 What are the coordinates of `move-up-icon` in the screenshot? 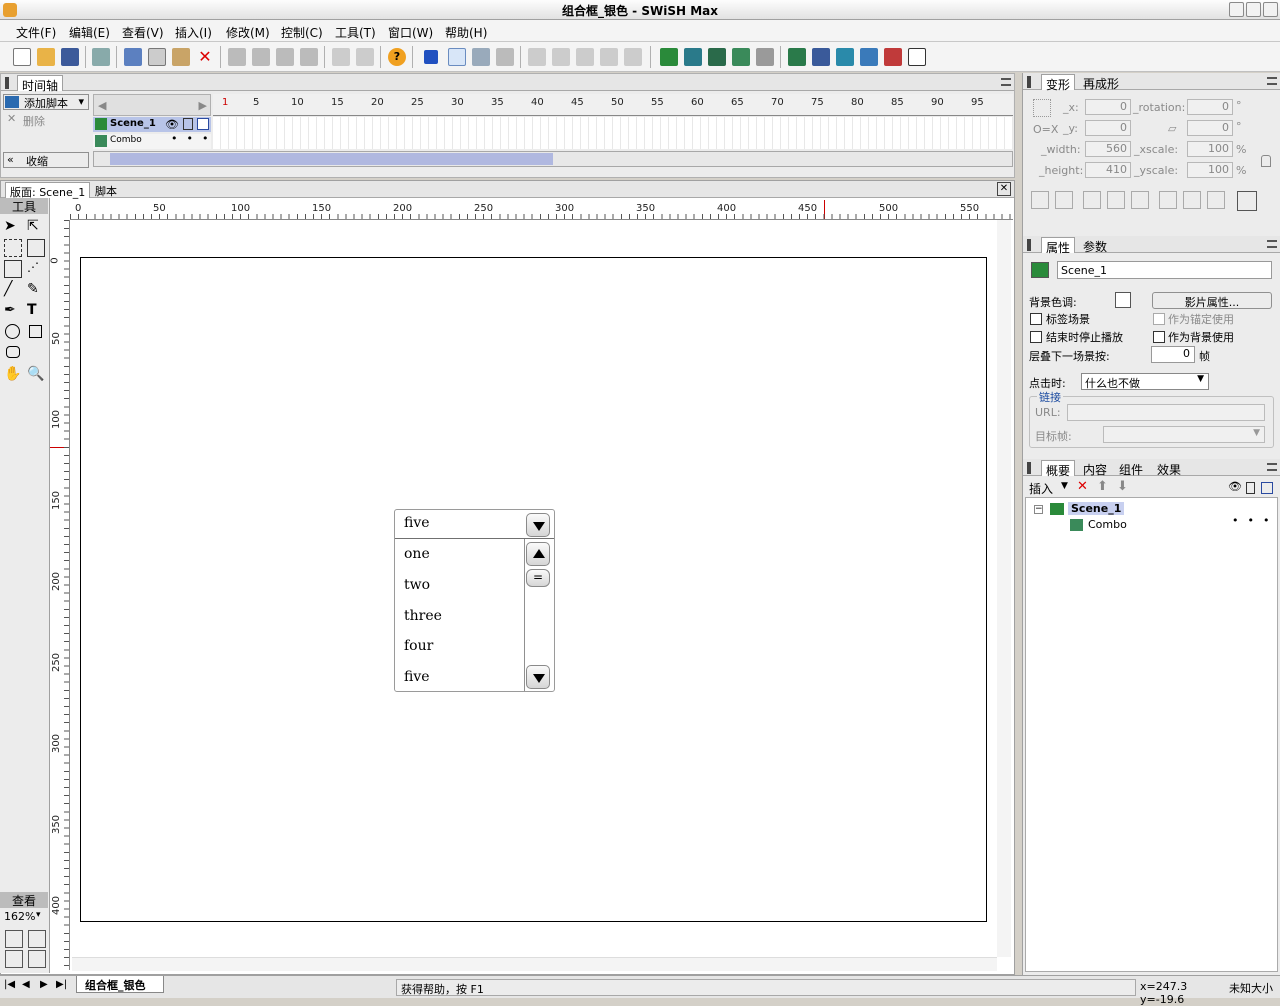 It's located at (237, 57).